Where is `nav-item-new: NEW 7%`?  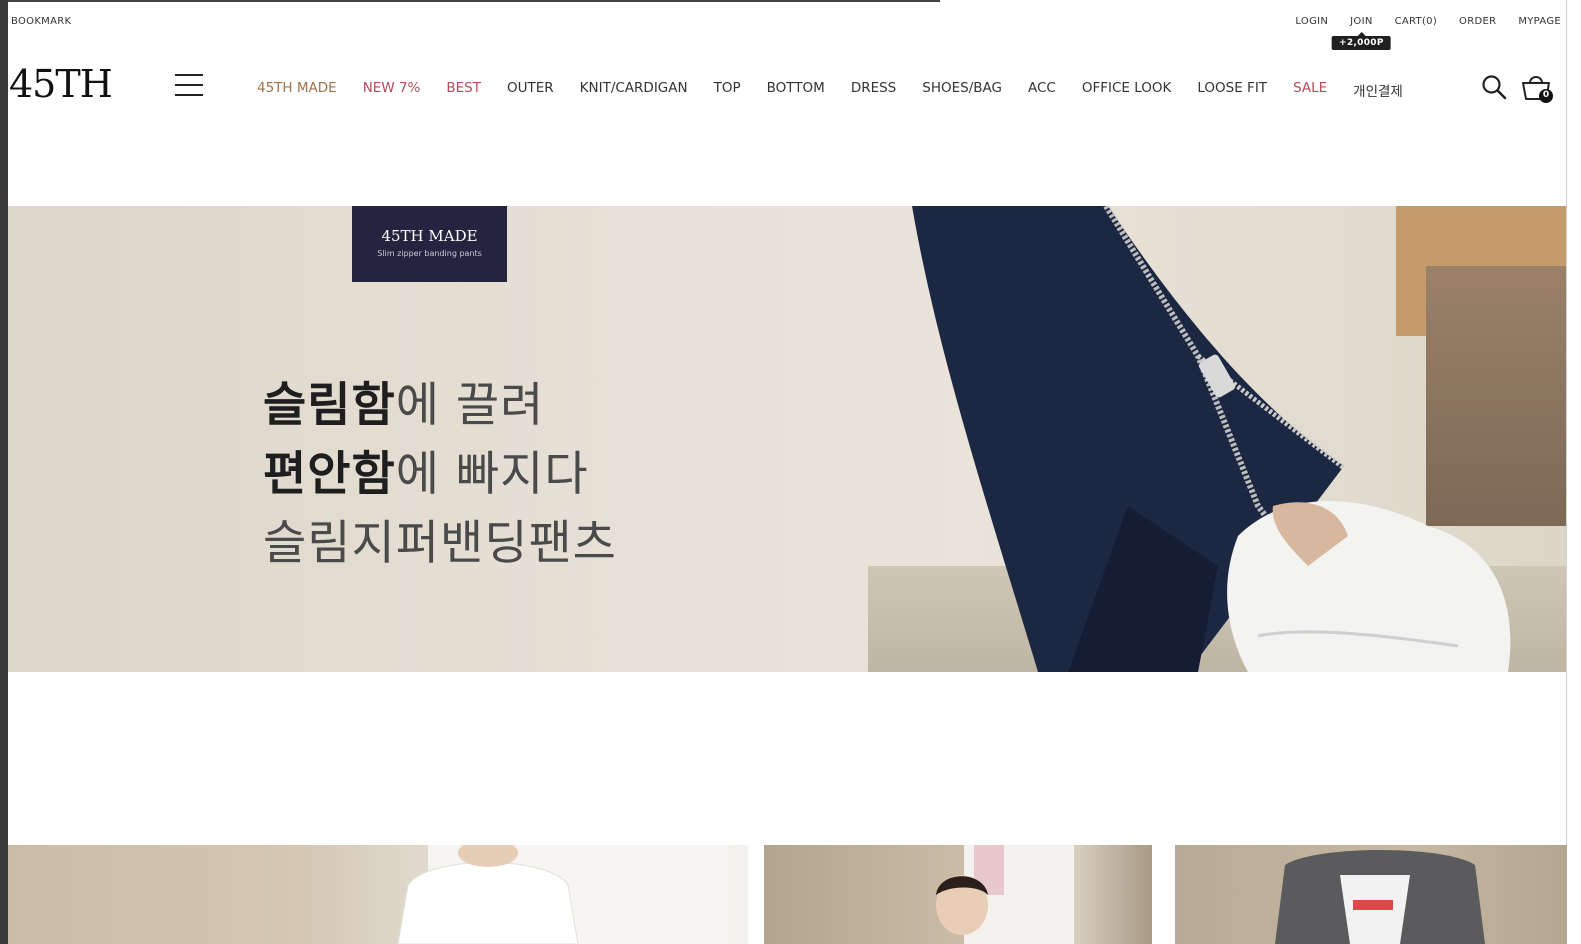 nav-item-new: NEW 7% is located at coordinates (392, 90).